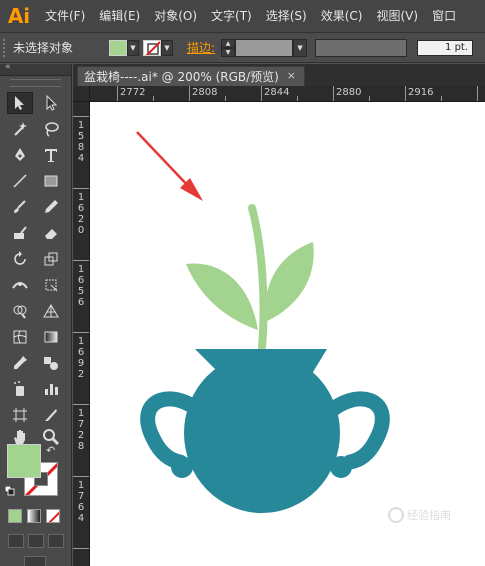 This screenshot has width=485, height=566. Describe the element at coordinates (222, 296) in the screenshot. I see `left-leaf` at that location.